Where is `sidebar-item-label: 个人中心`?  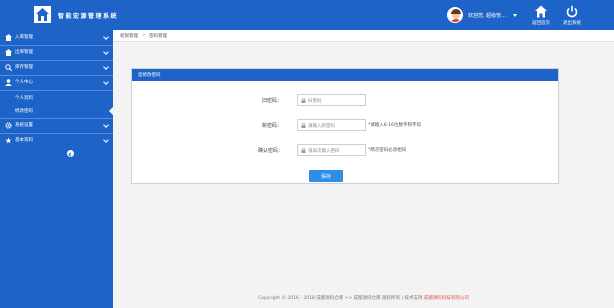 sidebar-item-label: 个人中心 is located at coordinates (24, 82).